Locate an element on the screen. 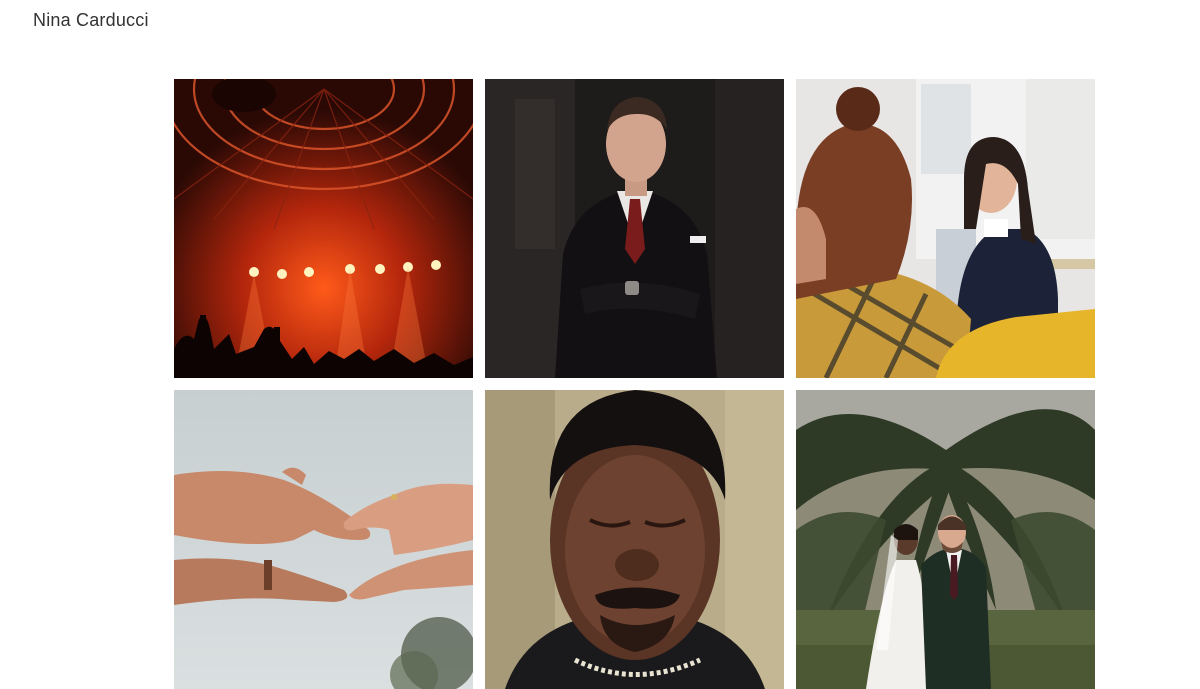 The width and height of the screenshot is (1200, 689). gallery-item-concert is located at coordinates (323, 228).